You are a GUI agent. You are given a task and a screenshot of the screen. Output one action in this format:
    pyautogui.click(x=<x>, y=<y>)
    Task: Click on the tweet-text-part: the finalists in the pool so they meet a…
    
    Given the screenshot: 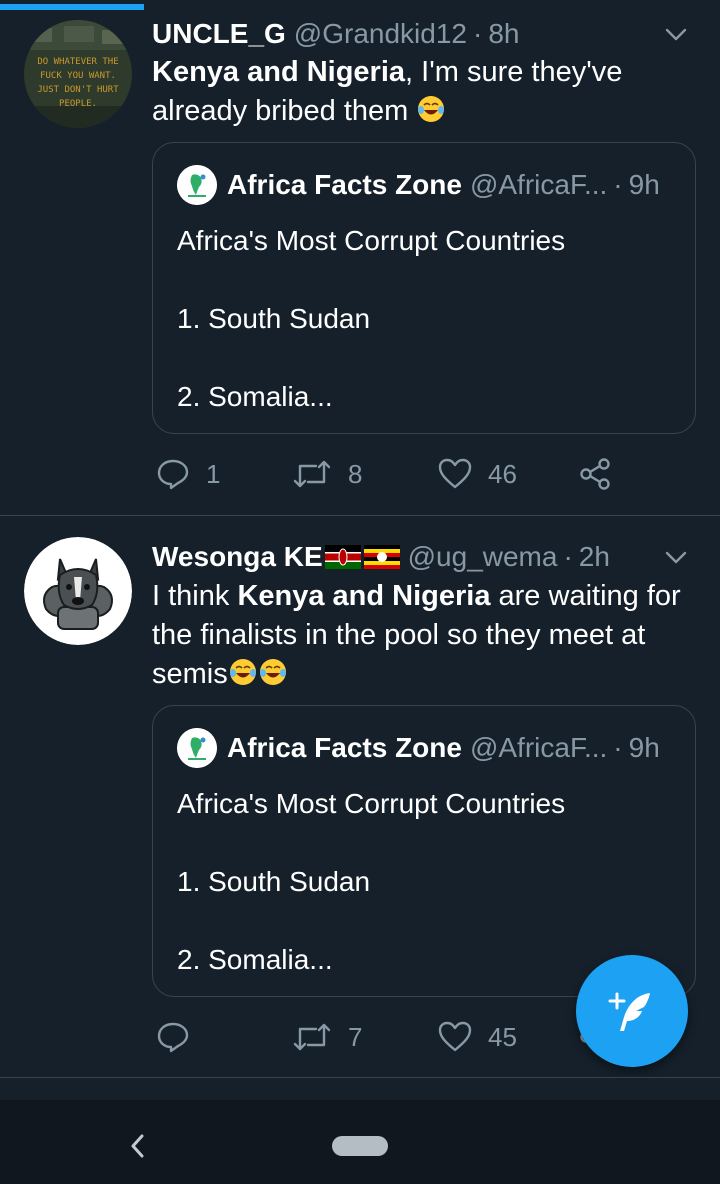 What is the action you would take?
    pyautogui.click(x=399, y=635)
    